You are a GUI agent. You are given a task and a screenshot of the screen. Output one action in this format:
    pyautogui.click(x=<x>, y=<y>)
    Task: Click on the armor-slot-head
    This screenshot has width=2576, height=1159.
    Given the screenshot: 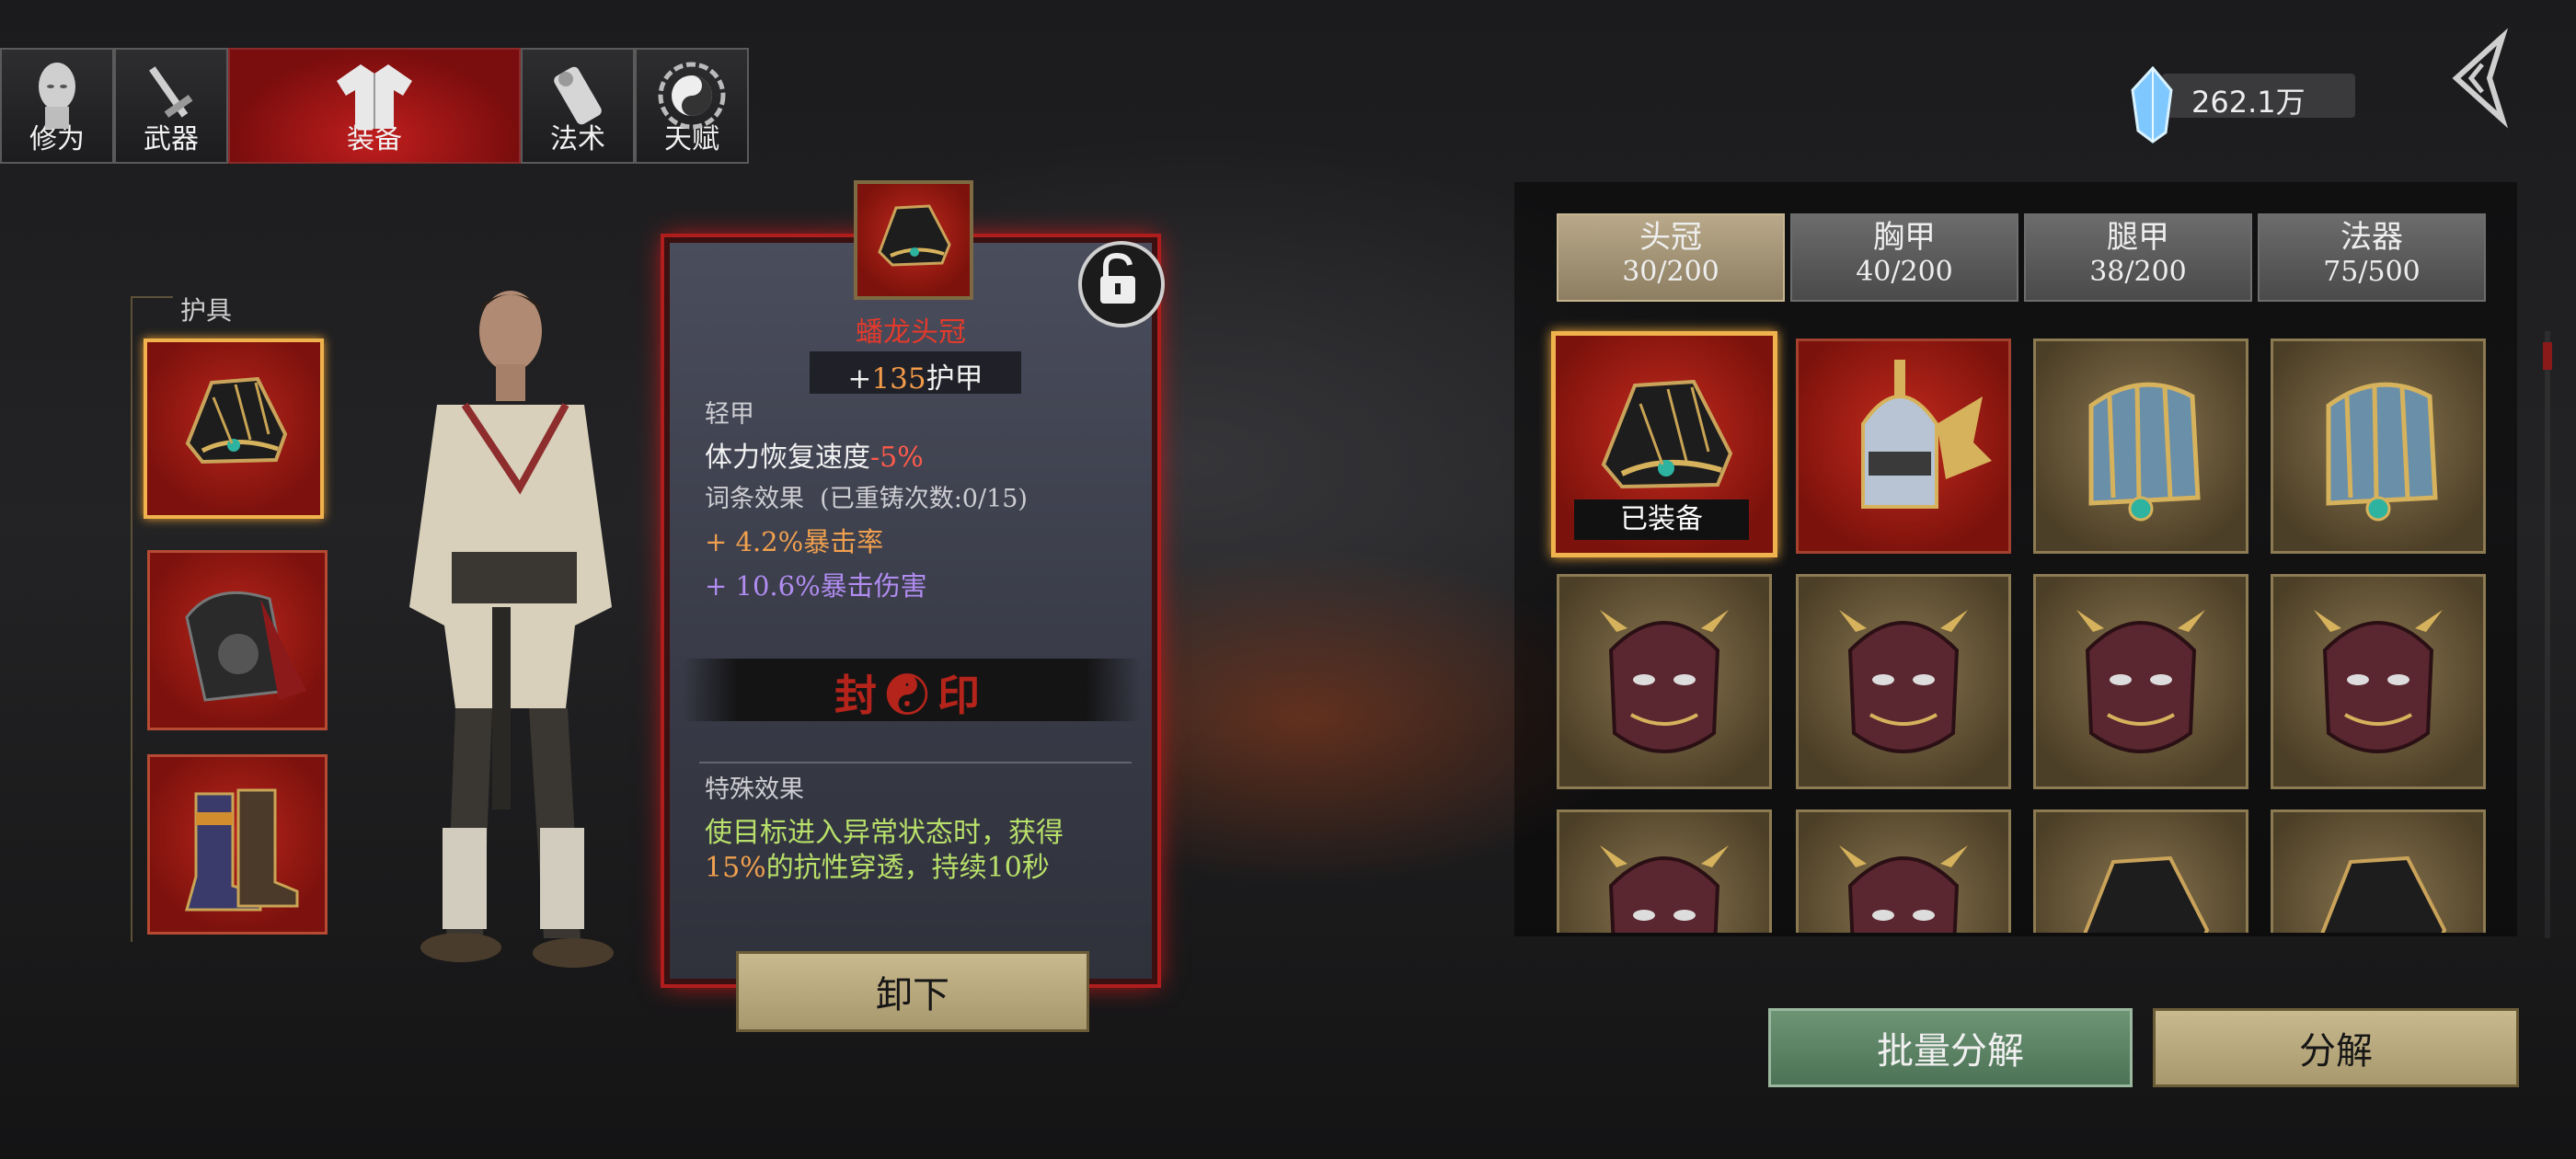 What is the action you would take?
    pyautogui.click(x=234, y=429)
    